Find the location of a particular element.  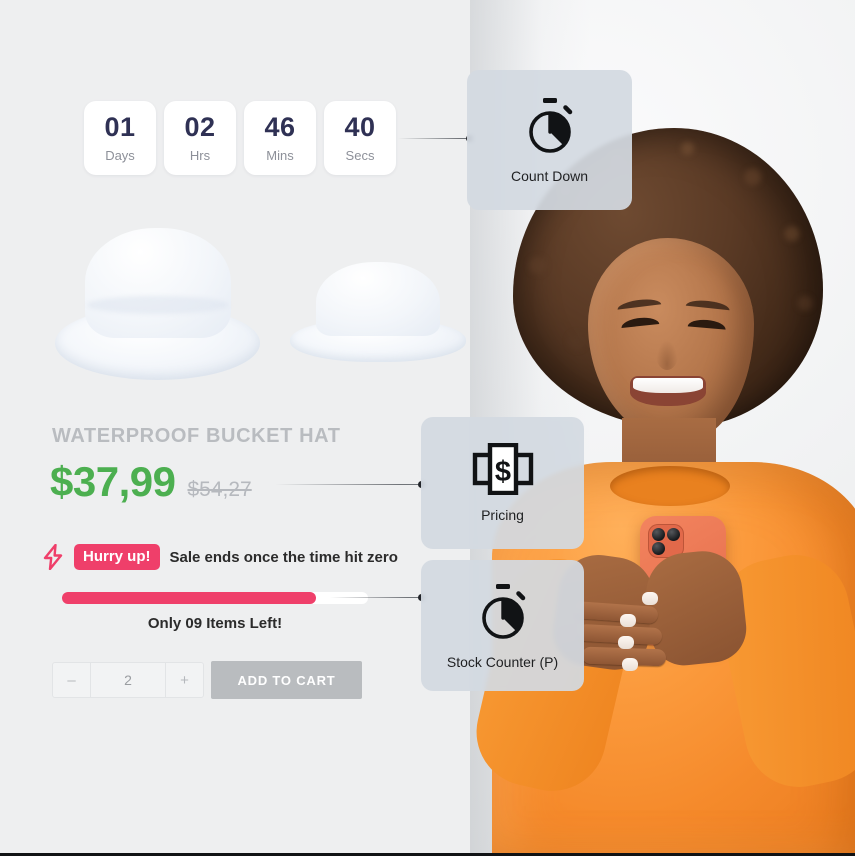

annotation-label-stock-counter: Stock Counter (P) is located at coordinates (502, 661).